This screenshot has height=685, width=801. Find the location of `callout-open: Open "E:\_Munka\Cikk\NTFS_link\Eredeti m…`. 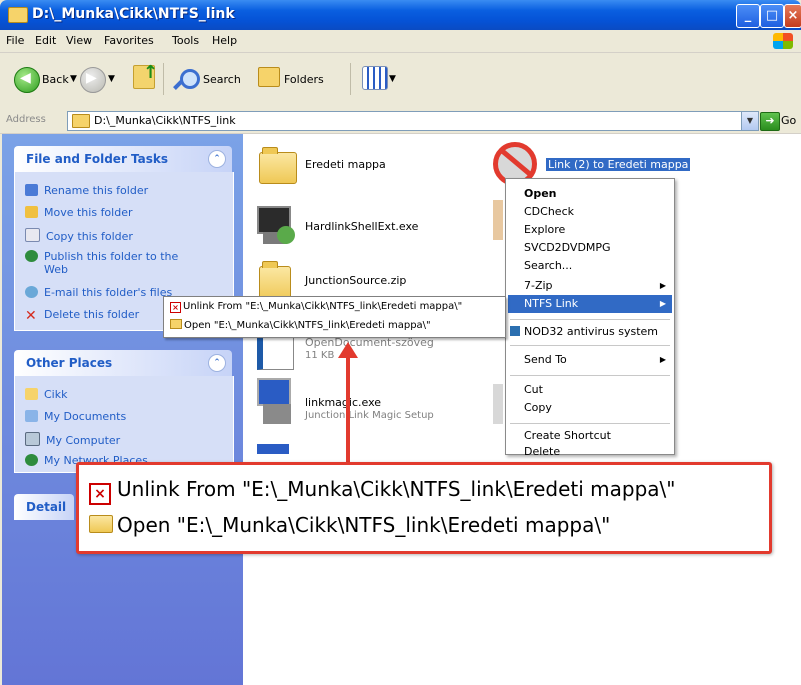

callout-open: Open "E:\_Munka\Cikk\NTFS_link\Eredeti m… is located at coordinates (349, 525).